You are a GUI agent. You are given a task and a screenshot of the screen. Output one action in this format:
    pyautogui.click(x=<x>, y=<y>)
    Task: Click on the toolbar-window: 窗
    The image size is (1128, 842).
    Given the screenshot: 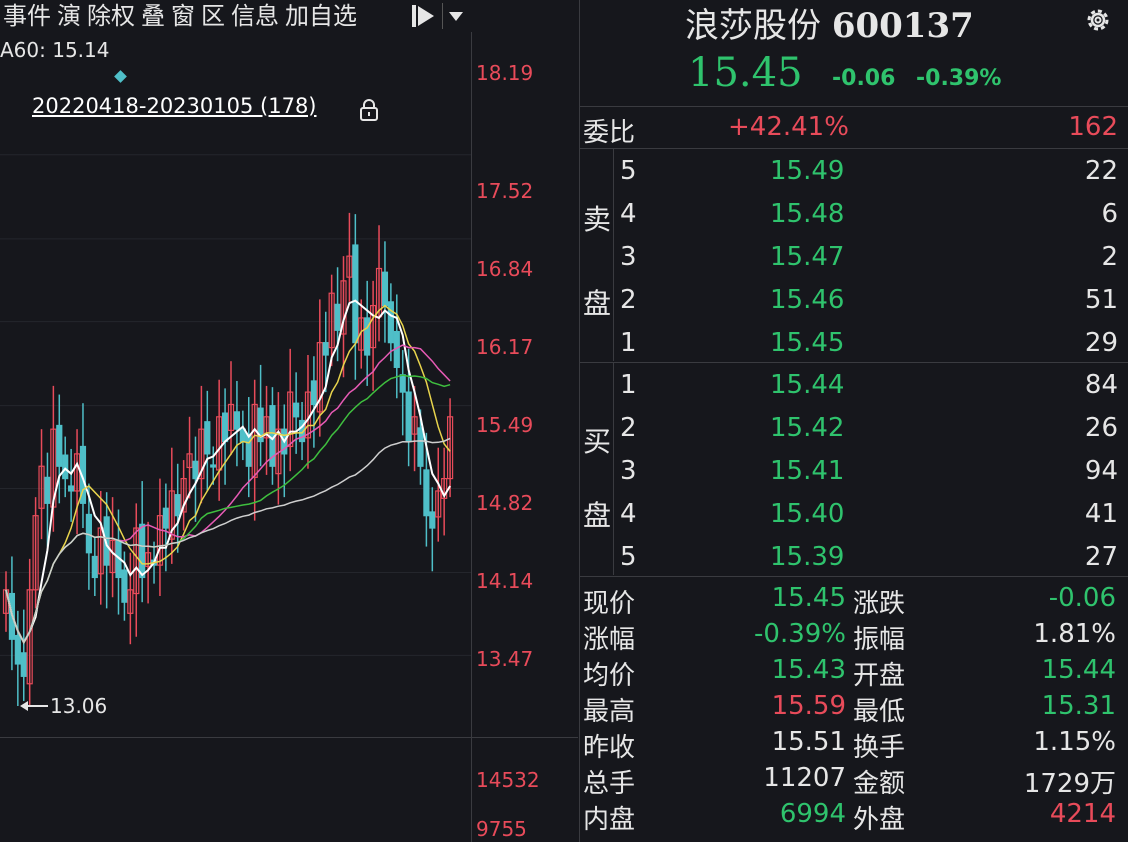 What is the action you would take?
    pyautogui.click(x=183, y=16)
    